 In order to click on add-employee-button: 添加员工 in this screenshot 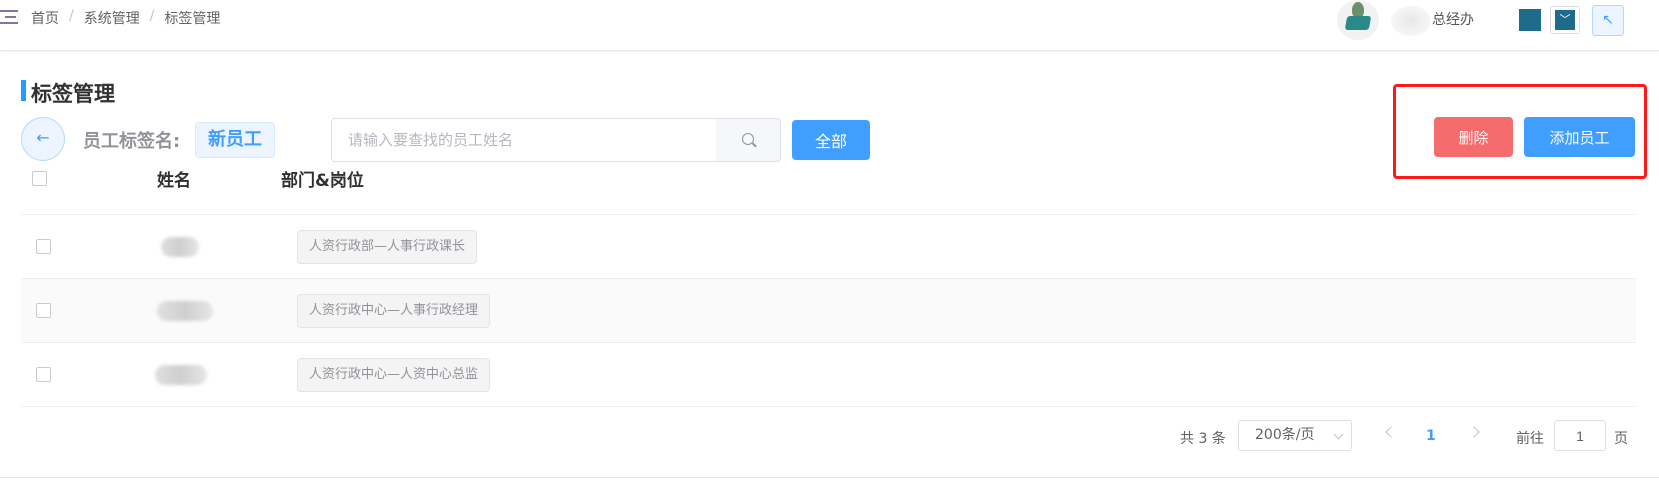, I will do `click(1579, 137)`.